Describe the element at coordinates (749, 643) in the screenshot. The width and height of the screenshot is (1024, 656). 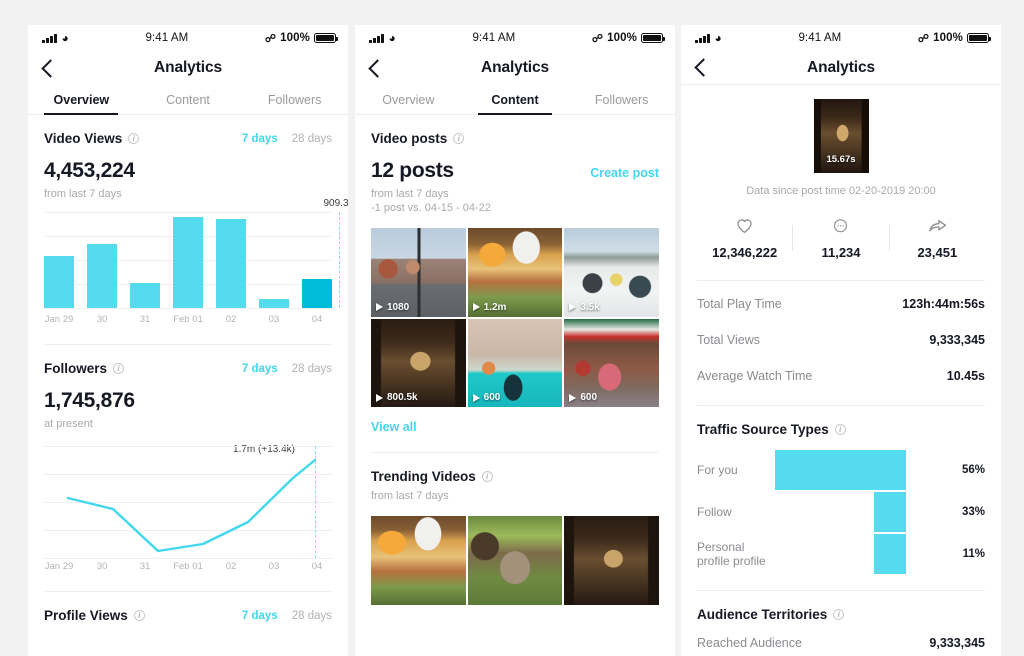
I see `reached-audience-key: Reached Audience` at that location.